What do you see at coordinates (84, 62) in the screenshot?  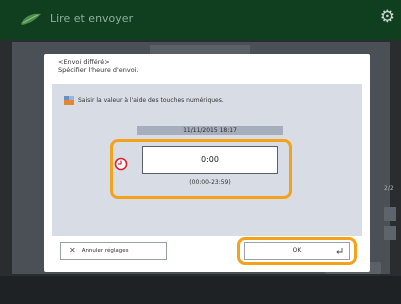 I see `dialog-title: <Envoi différé>` at bounding box center [84, 62].